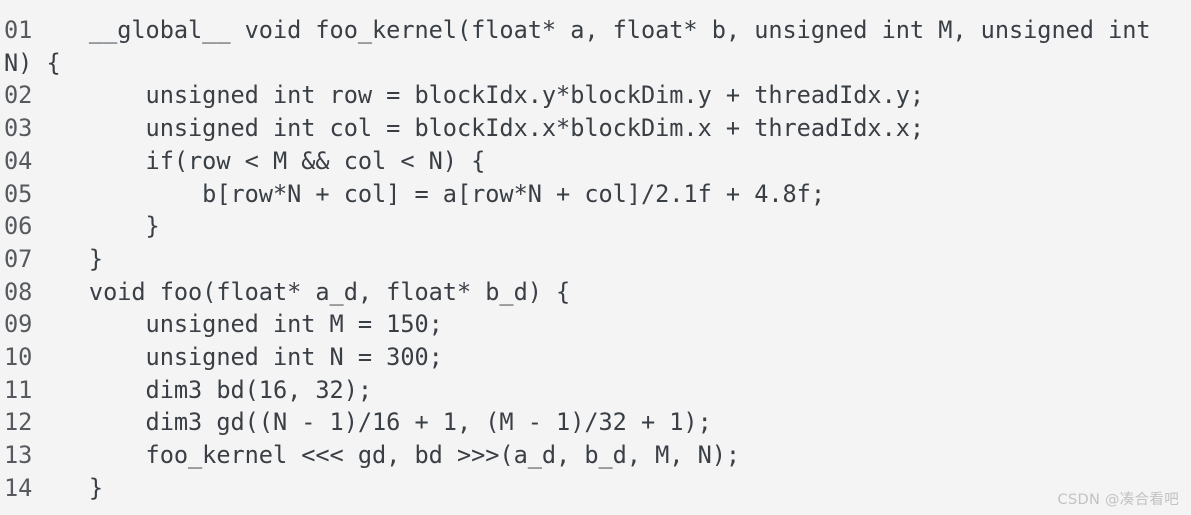  I want to click on code-line: 06 }, so click(597, 226).